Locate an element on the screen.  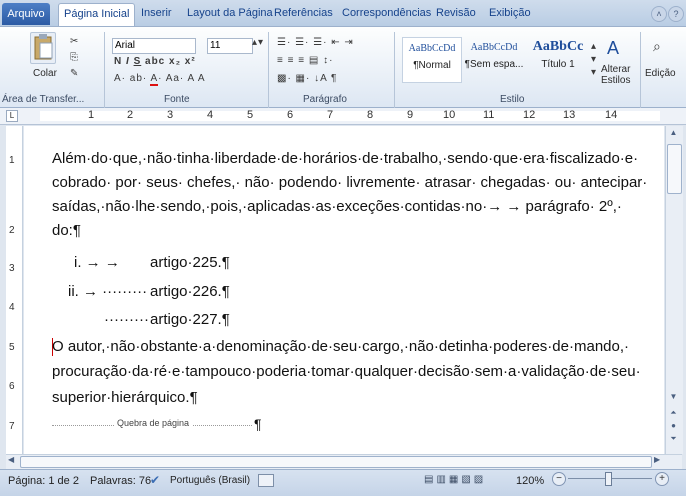
ruler-number: 14 is located at coordinates (611, 115).